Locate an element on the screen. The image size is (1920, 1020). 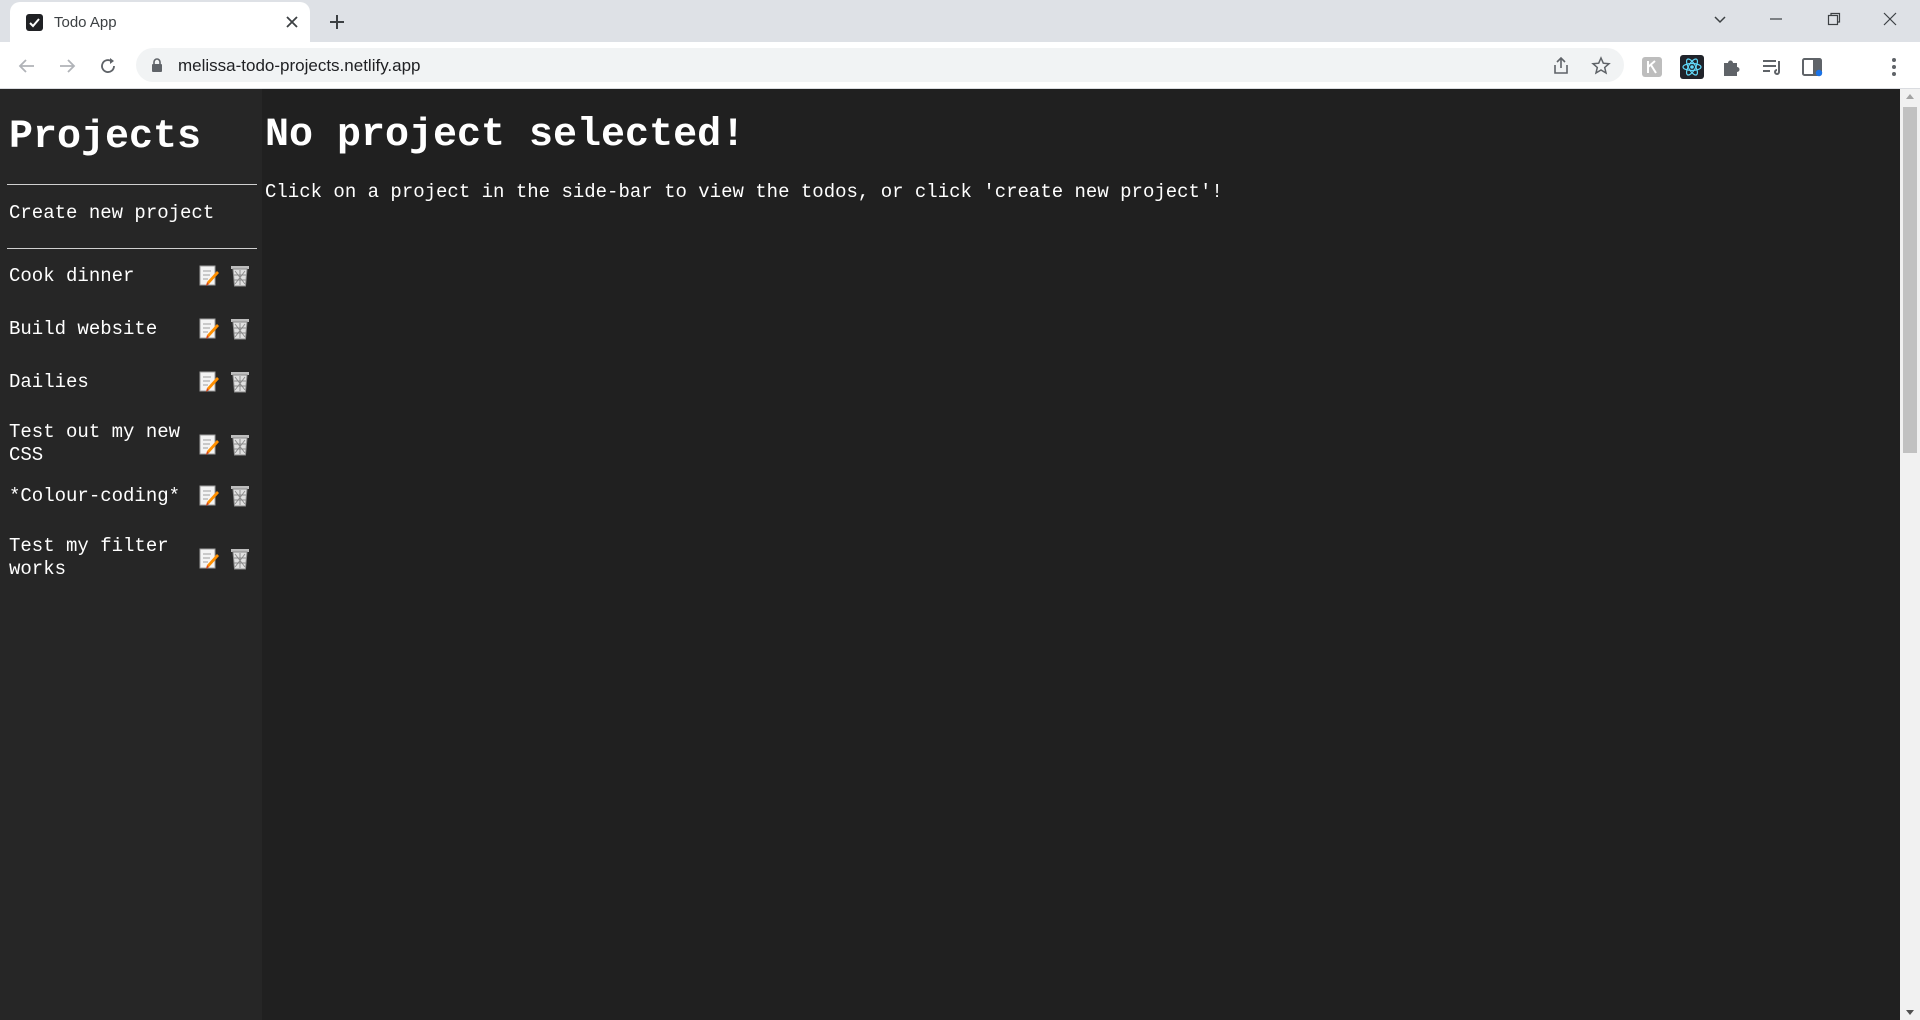
new-tab-plus-icon is located at coordinates (337, 22).